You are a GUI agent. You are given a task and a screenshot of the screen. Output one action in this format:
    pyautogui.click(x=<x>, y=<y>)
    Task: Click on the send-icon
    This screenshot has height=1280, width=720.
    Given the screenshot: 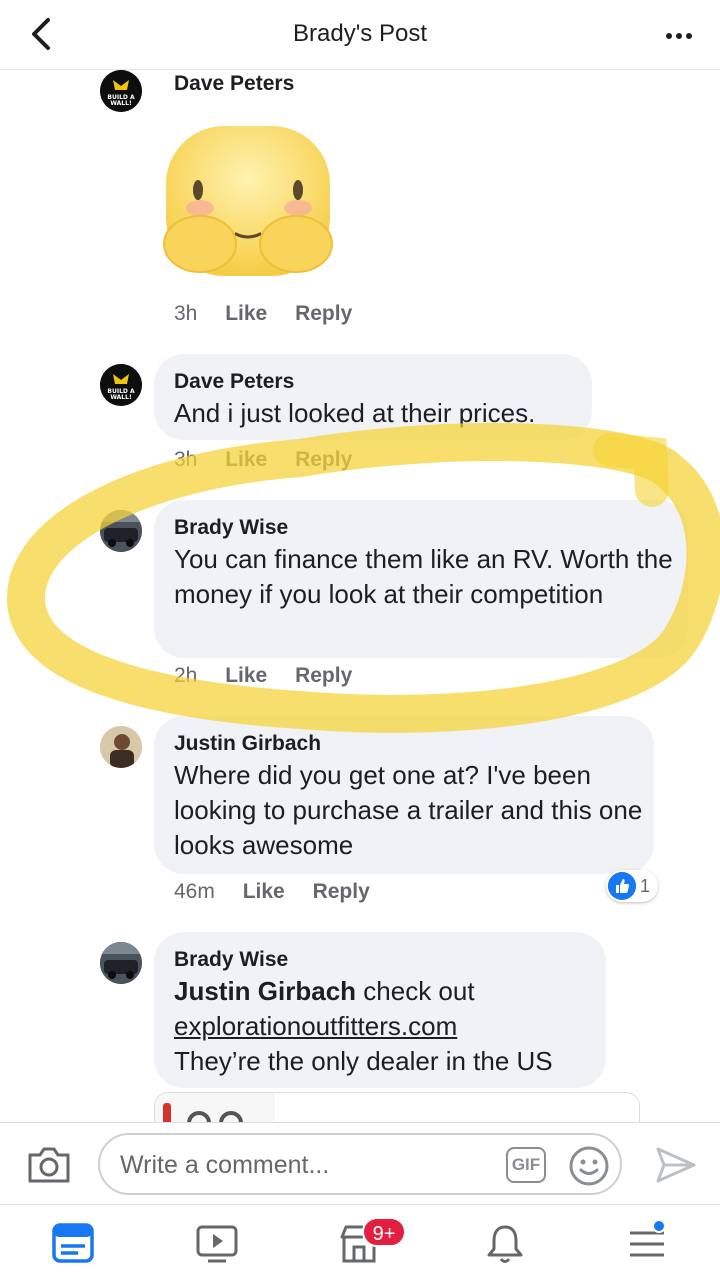 What is the action you would take?
    pyautogui.click(x=676, y=1165)
    